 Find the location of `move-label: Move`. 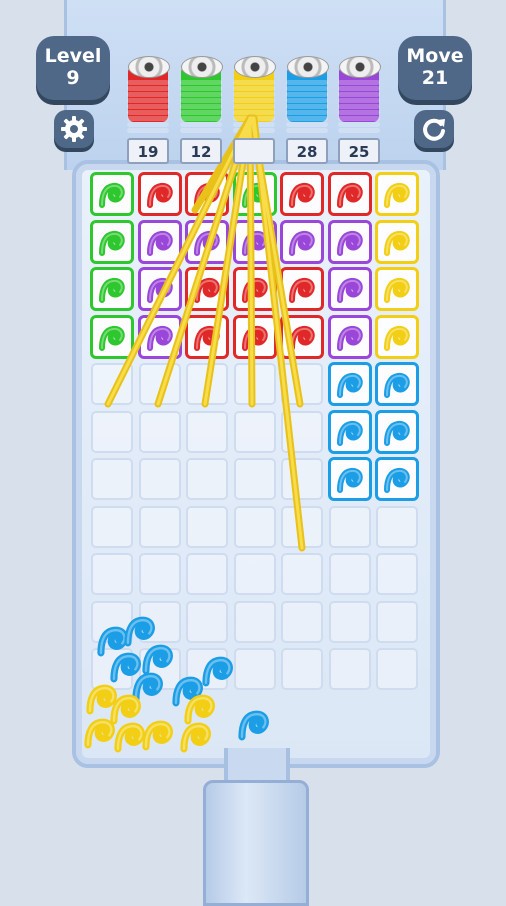

move-label: Move is located at coordinates (435, 56).